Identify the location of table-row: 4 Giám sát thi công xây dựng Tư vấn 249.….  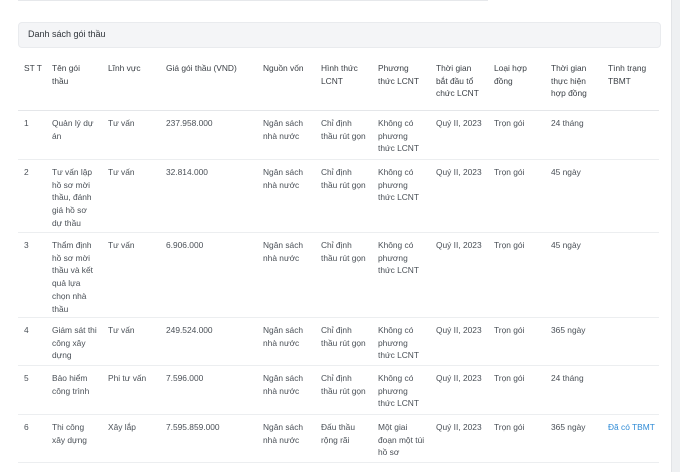
(338, 342).